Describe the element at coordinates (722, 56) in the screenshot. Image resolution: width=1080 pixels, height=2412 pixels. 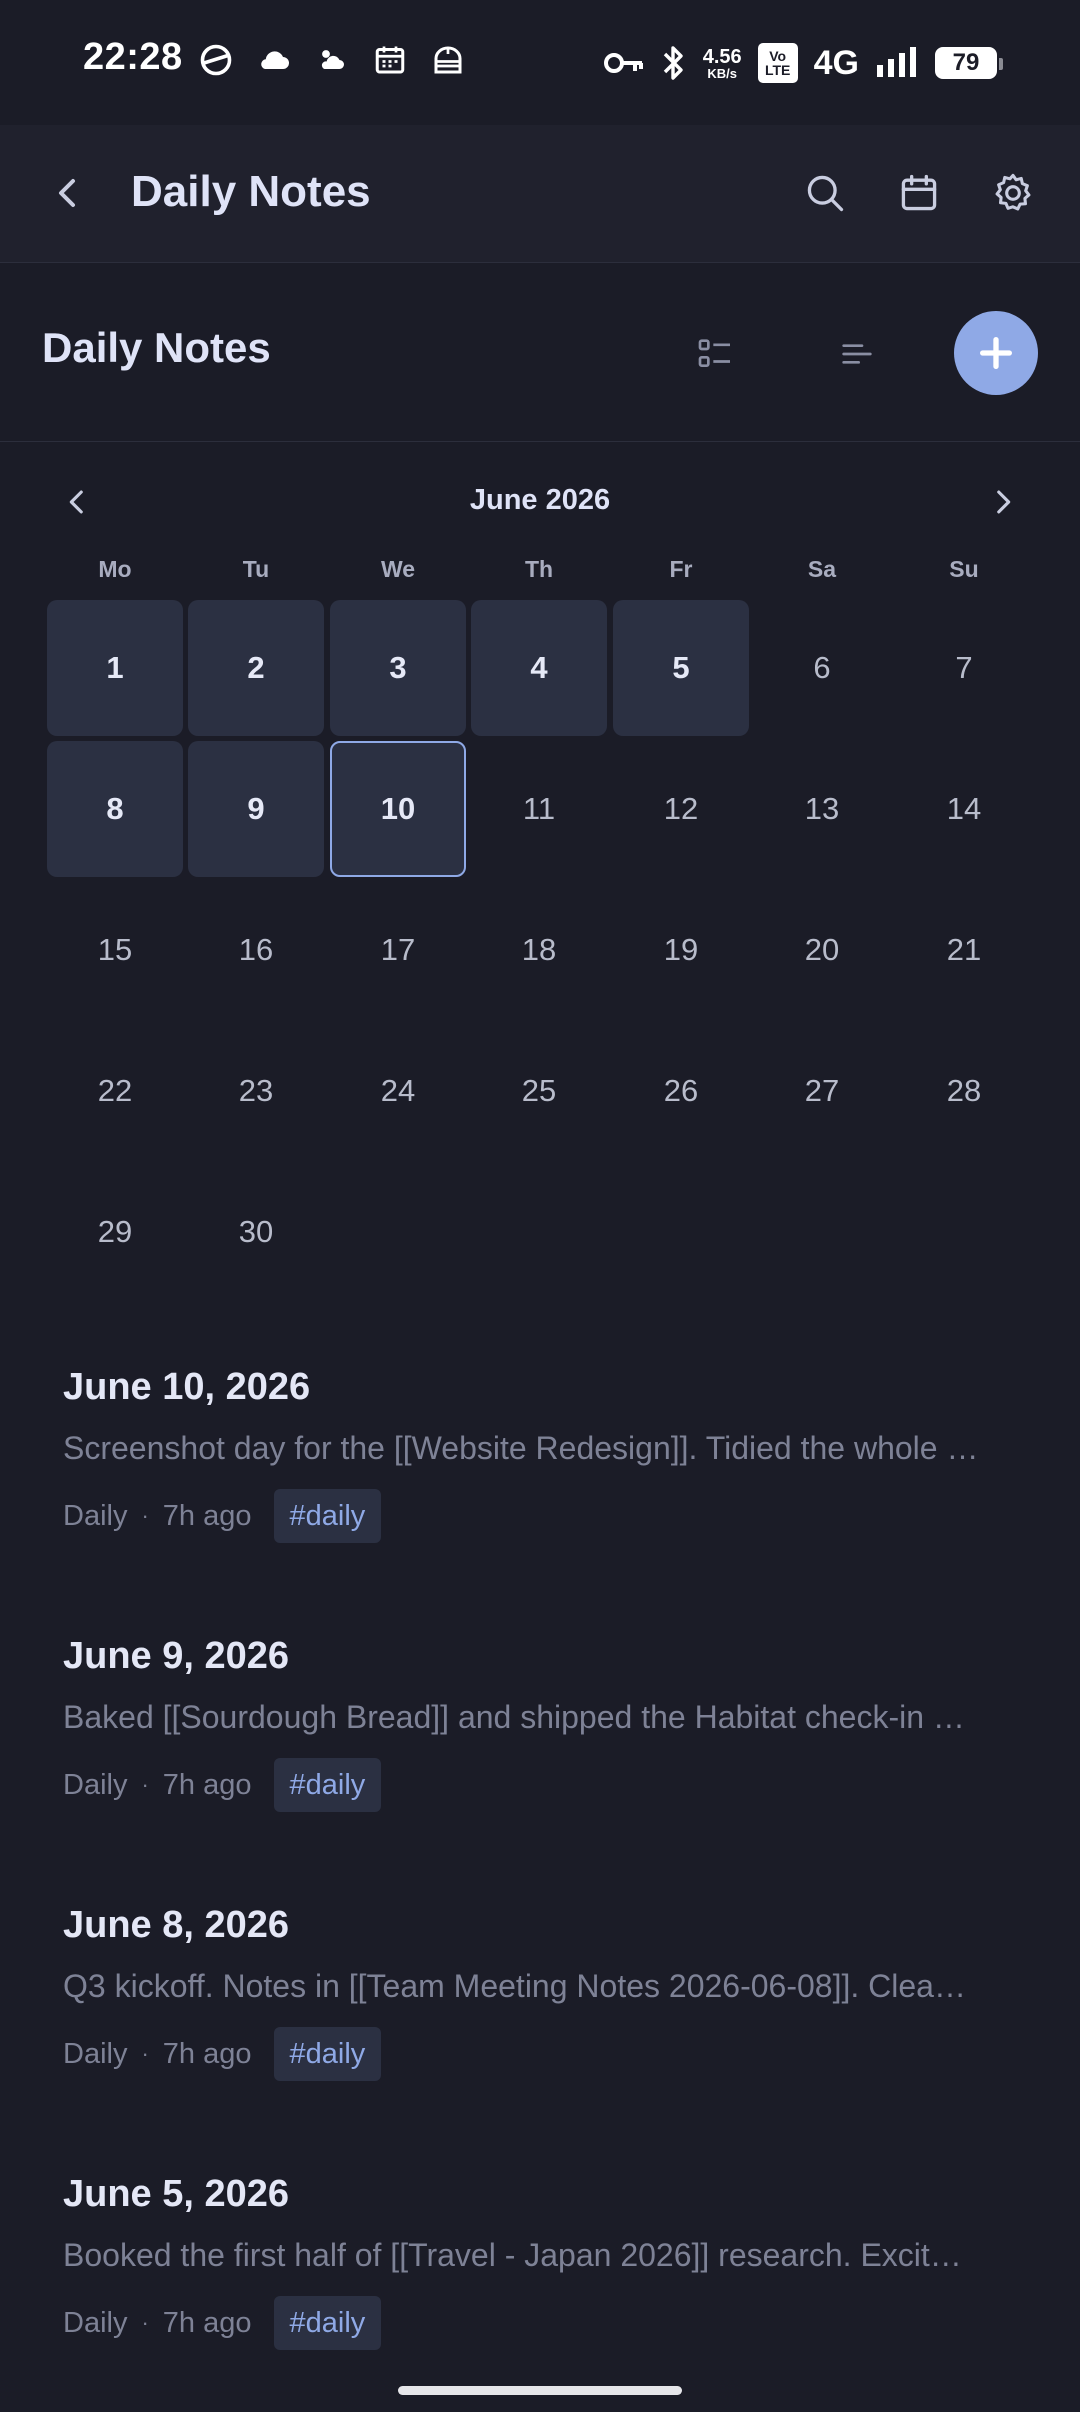
I see `speed-value: 4.56` at that location.